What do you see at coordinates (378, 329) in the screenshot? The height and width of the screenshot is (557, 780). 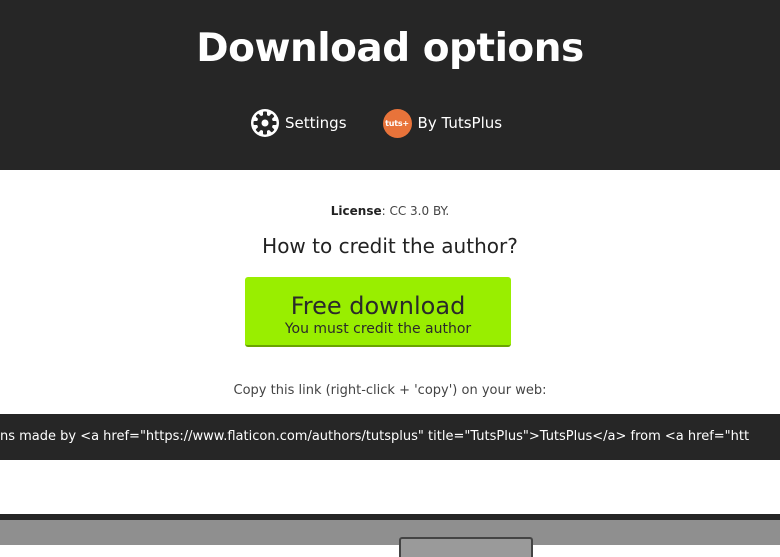 I see `download-button-sublabel: You must credit the author` at bounding box center [378, 329].